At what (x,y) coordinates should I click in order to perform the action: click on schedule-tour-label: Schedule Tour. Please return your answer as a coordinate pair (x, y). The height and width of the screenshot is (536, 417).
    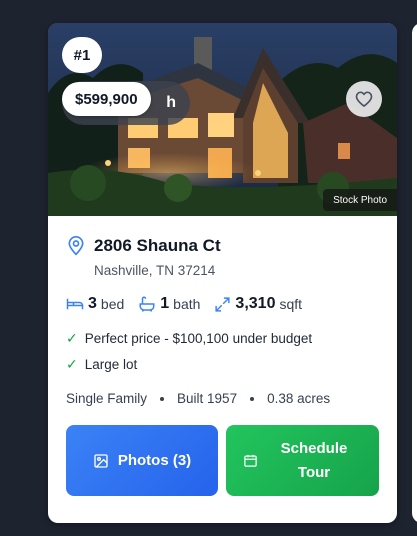
    Looking at the image, I should click on (314, 460).